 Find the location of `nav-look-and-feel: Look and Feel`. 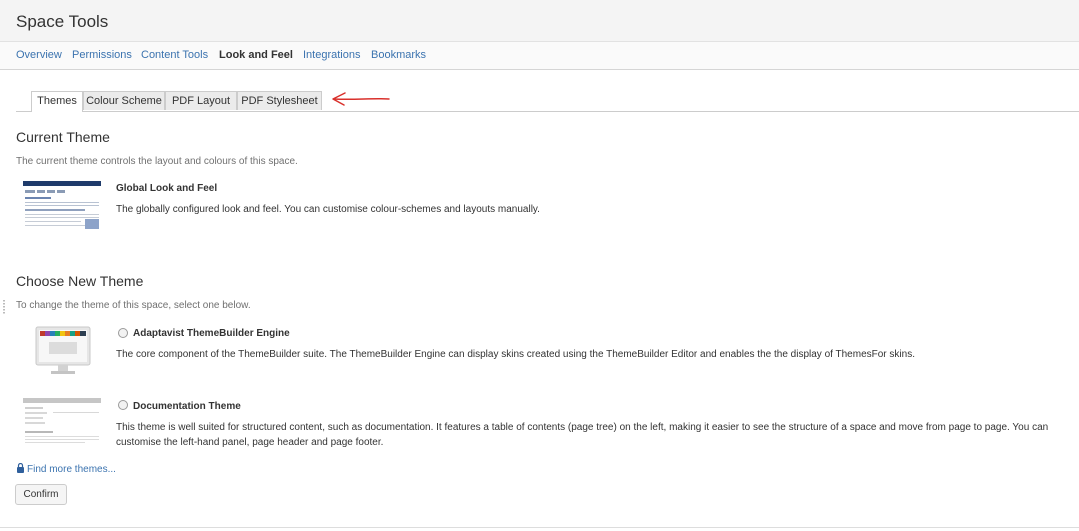

nav-look-and-feel: Look and Feel is located at coordinates (256, 55).